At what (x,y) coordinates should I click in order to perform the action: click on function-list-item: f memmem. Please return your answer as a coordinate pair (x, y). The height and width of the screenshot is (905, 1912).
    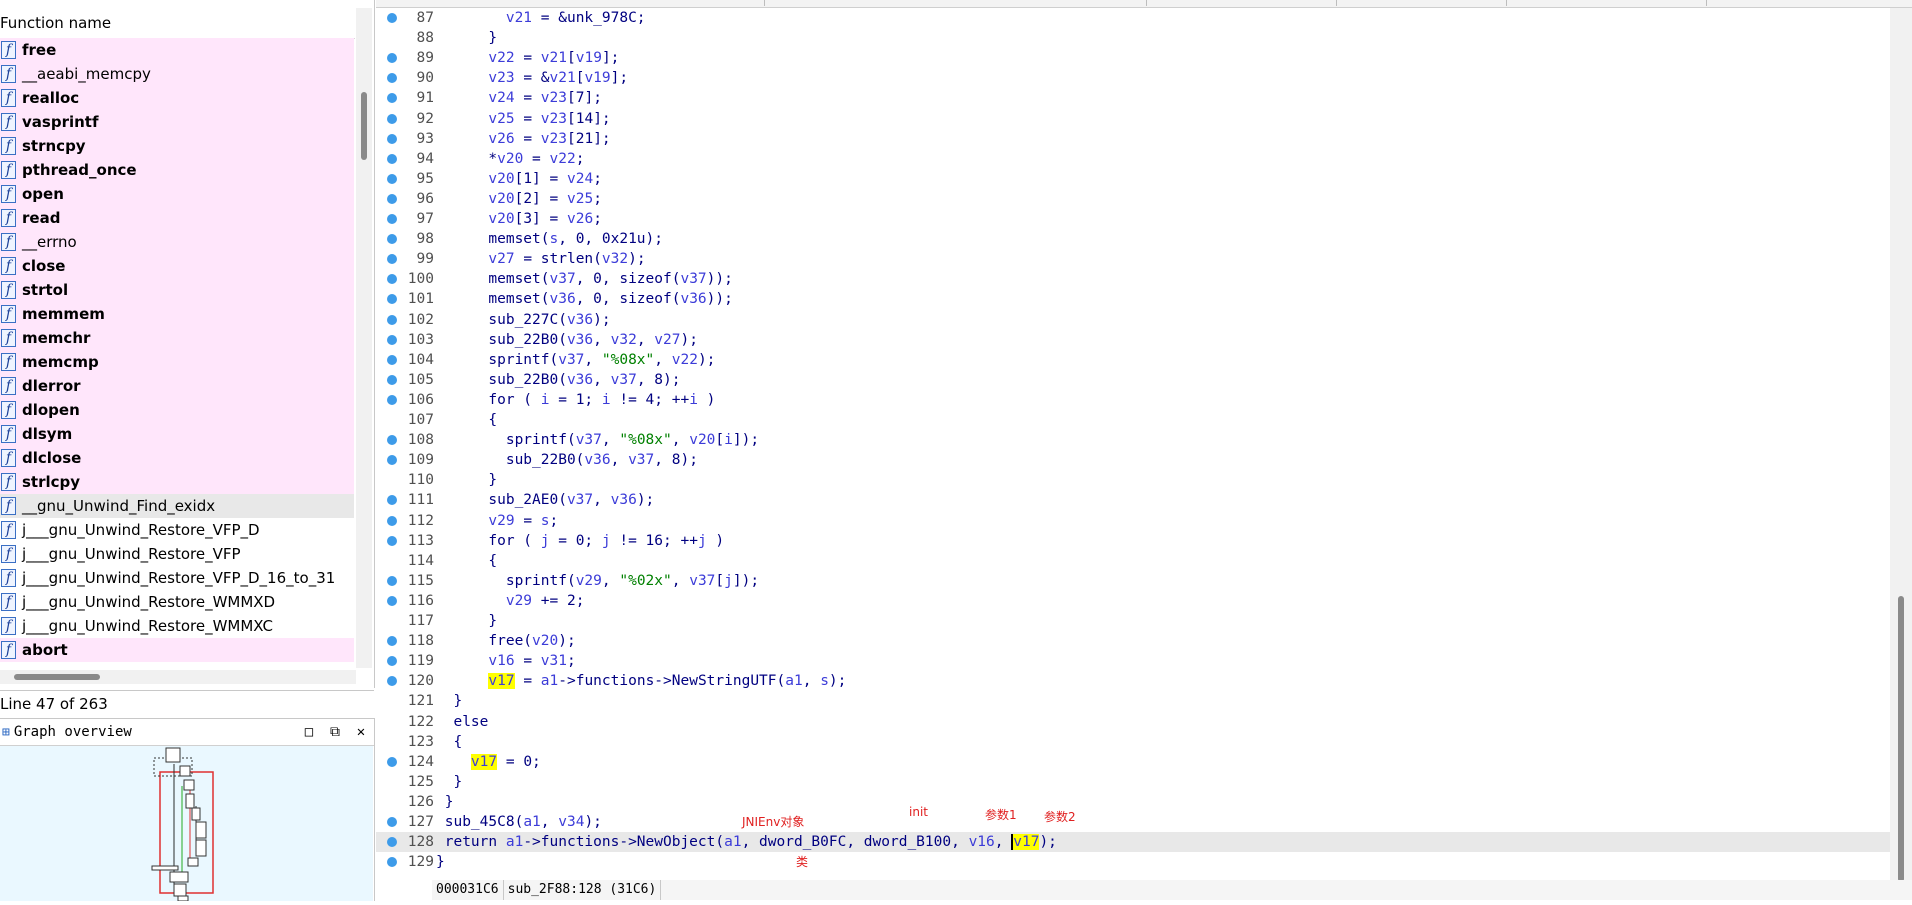
    Looking at the image, I should click on (177, 314).